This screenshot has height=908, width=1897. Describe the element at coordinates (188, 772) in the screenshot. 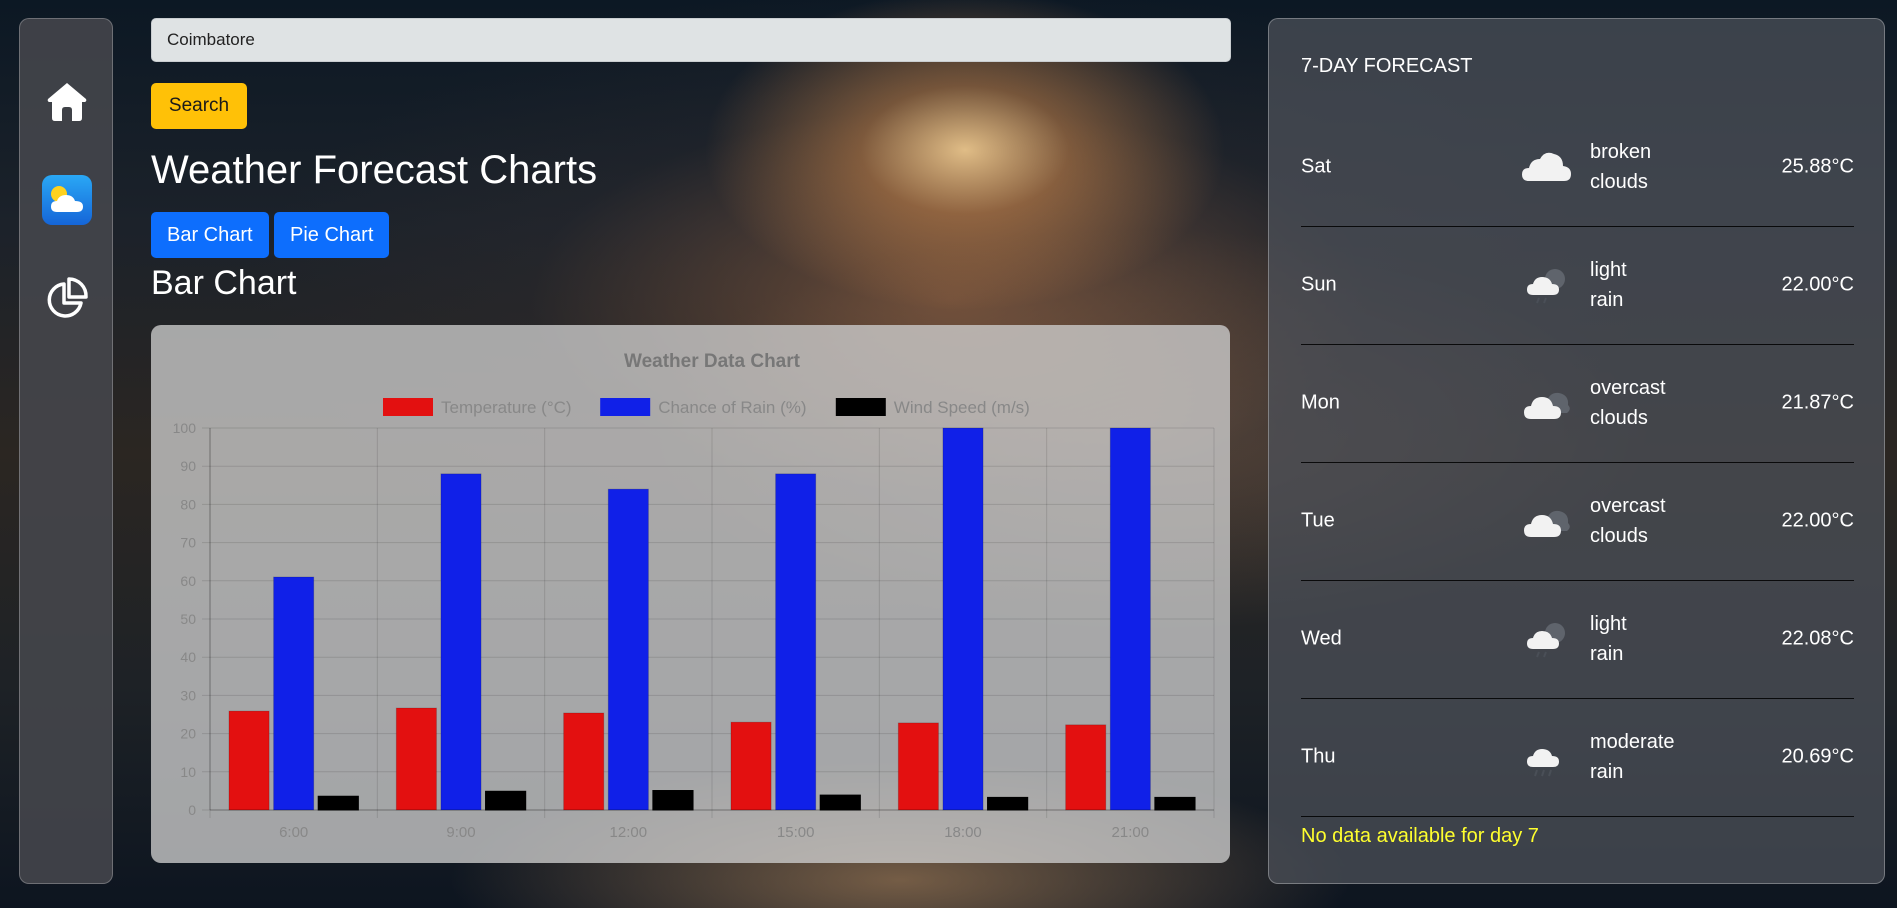

I see `y-tick-label: 10` at that location.